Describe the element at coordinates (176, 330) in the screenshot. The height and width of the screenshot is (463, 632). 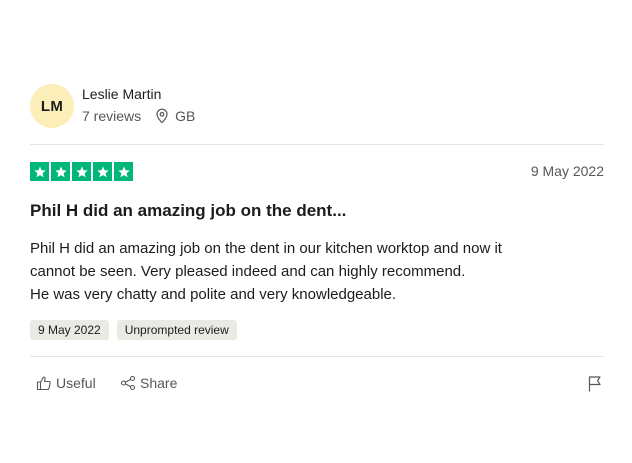
I see `unprompted-badge: Unprompted review` at that location.